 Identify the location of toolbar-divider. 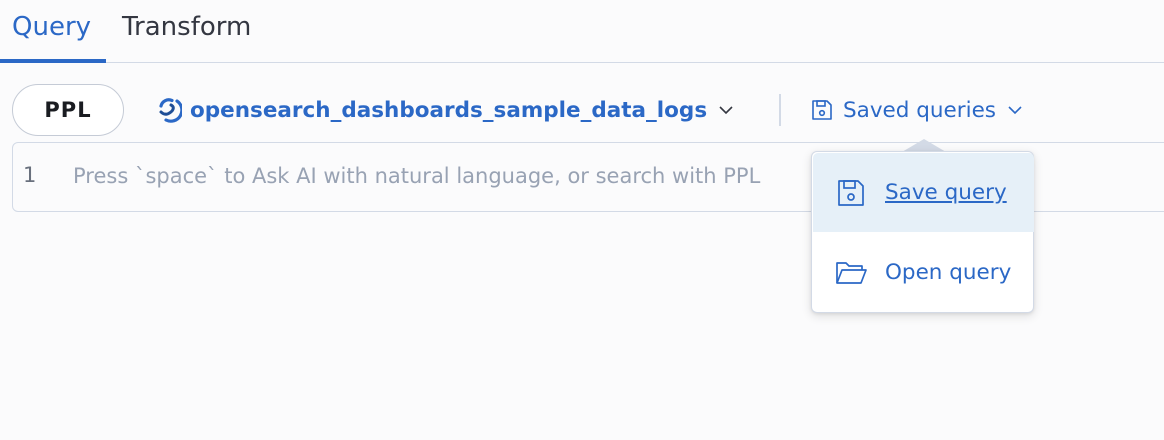
(780, 110).